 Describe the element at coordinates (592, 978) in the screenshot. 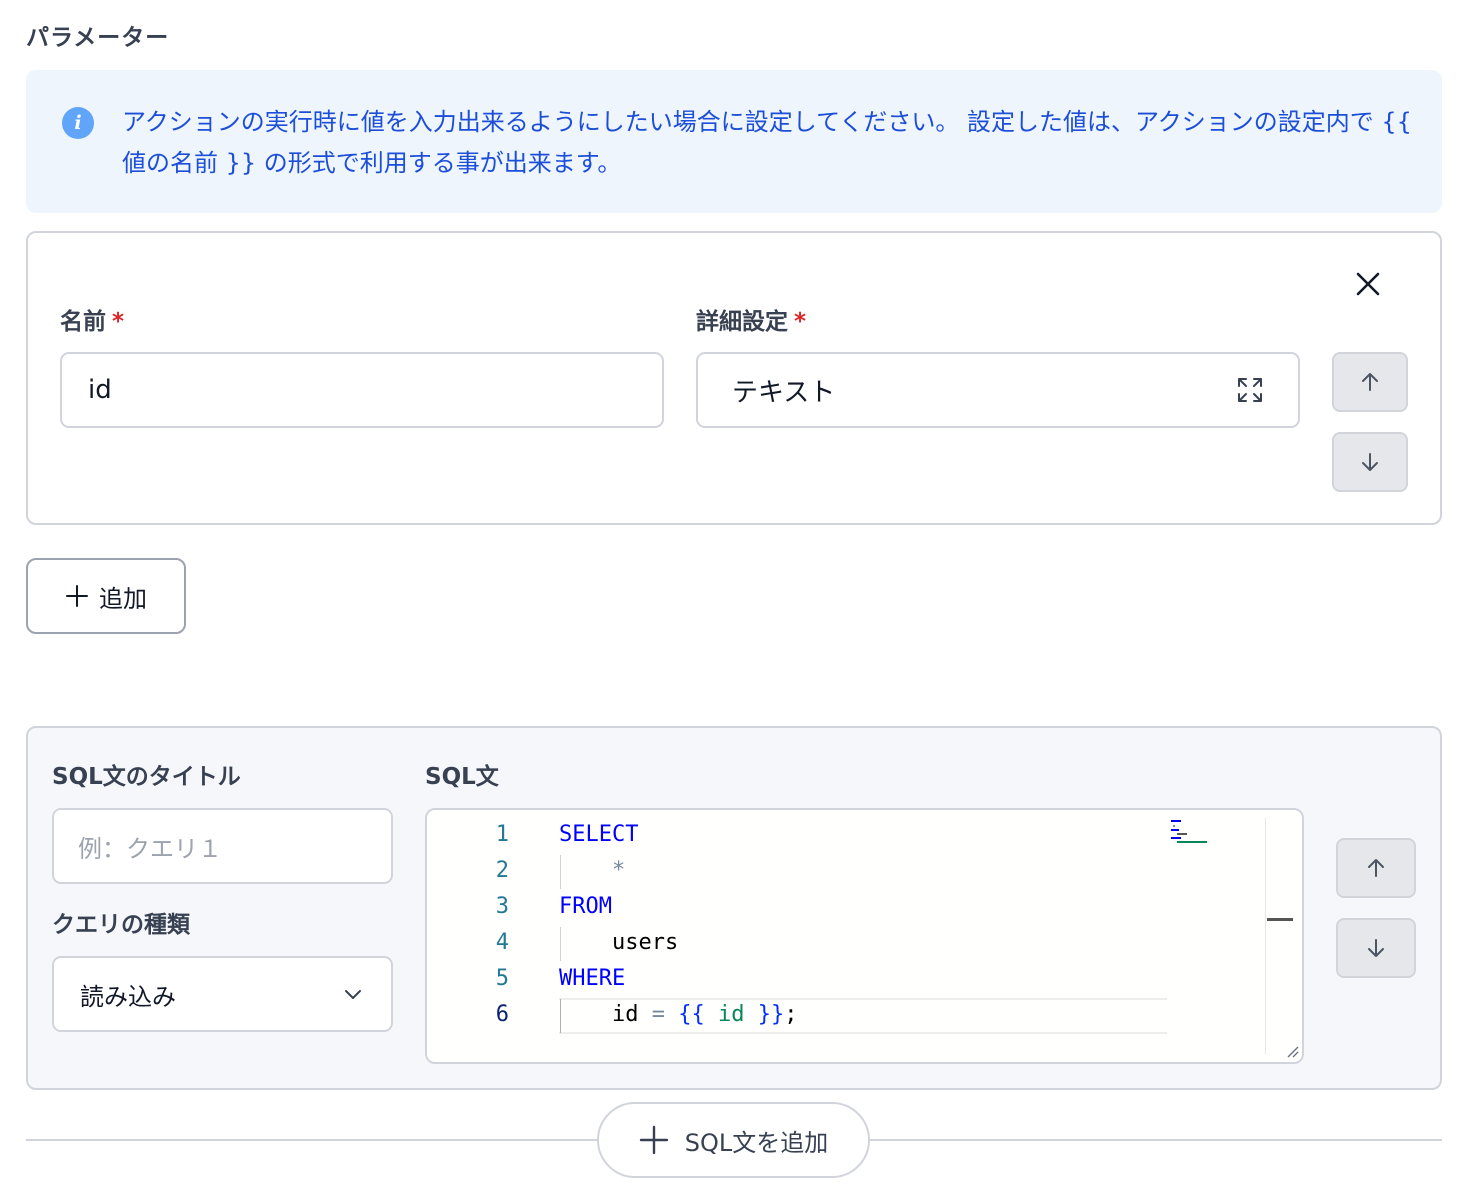

I see `code-line: WHERE` at that location.